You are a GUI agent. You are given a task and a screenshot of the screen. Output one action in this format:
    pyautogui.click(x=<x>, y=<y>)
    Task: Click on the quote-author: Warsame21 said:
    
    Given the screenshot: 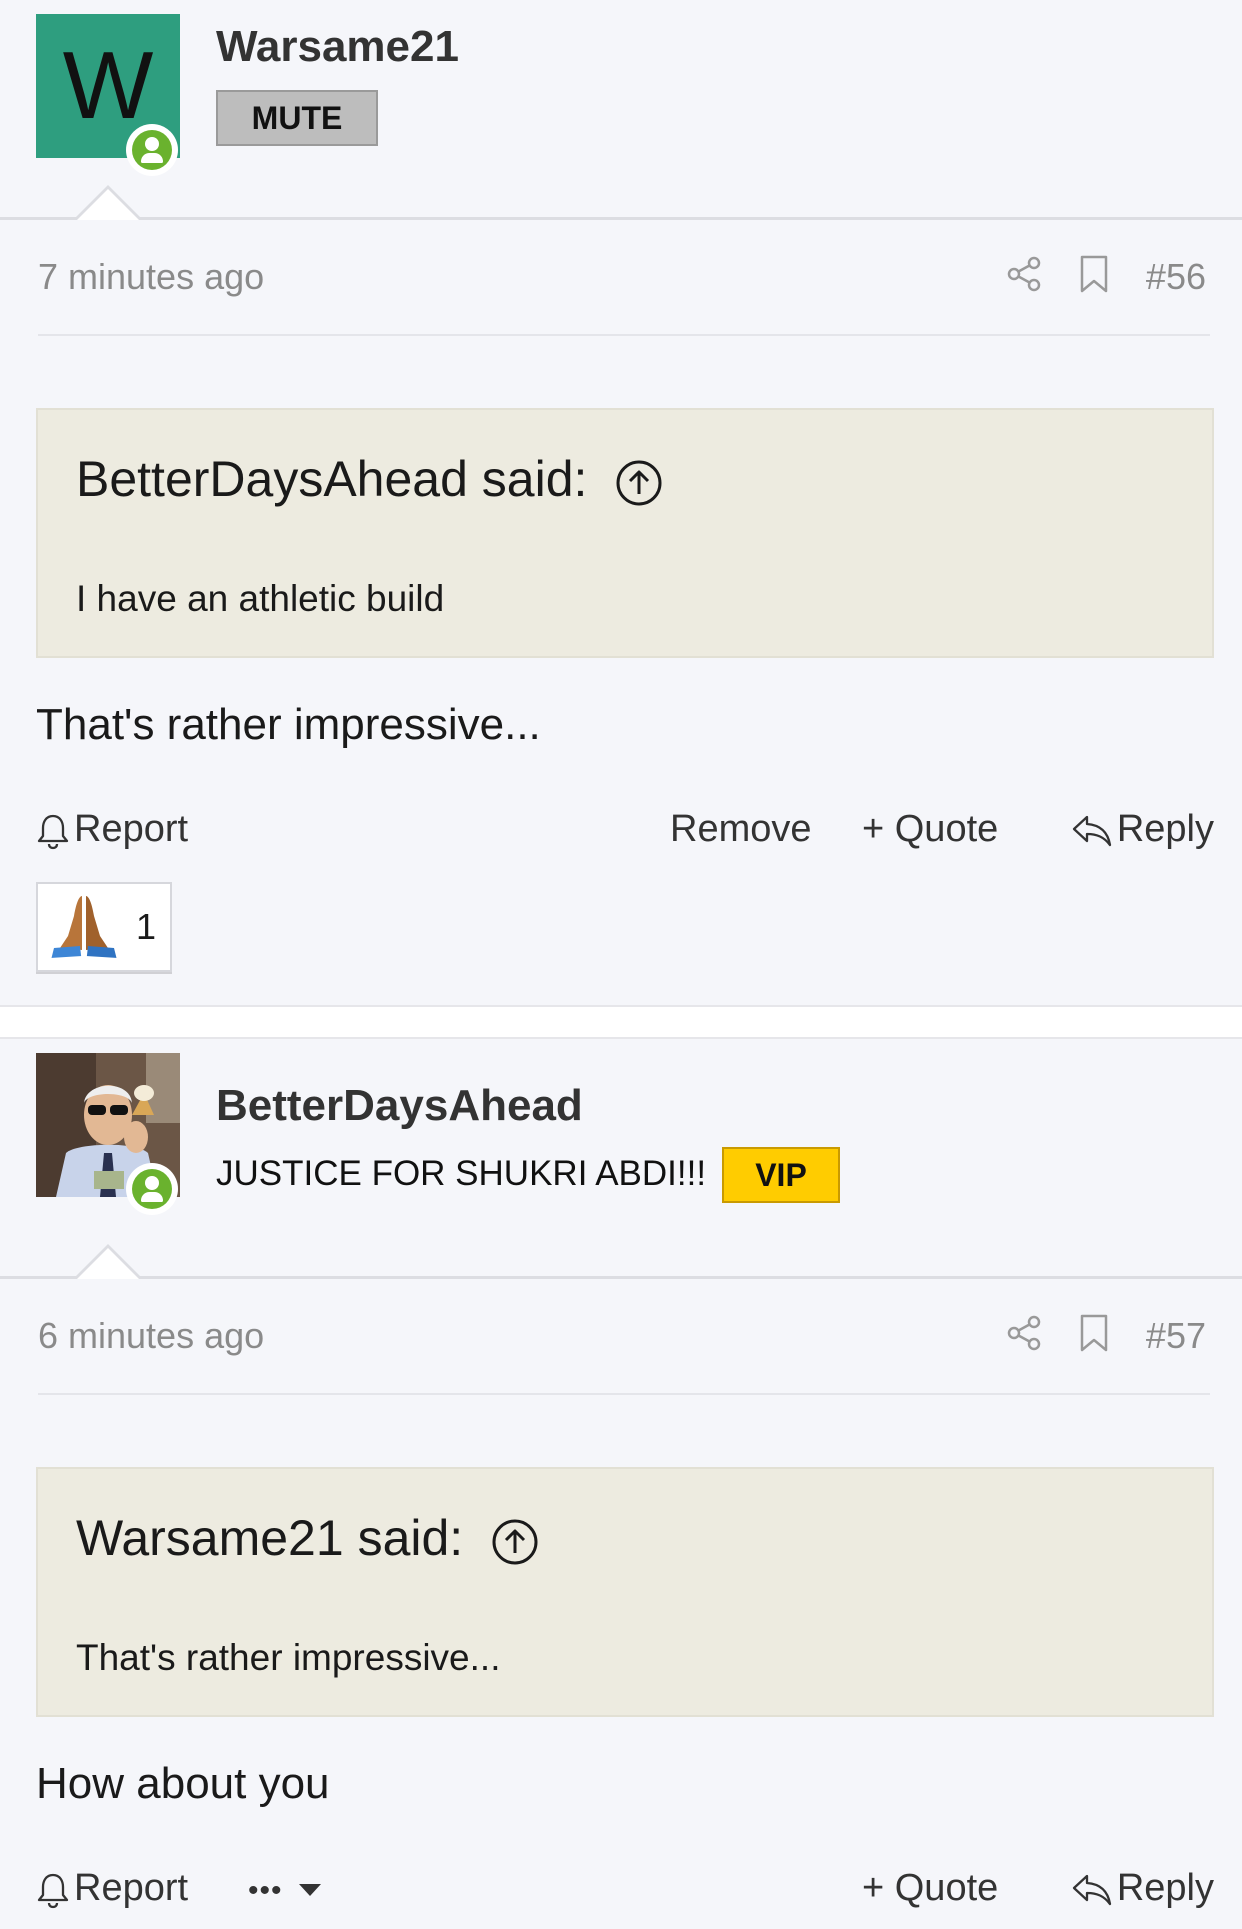 What is the action you would take?
    pyautogui.click(x=307, y=1538)
    